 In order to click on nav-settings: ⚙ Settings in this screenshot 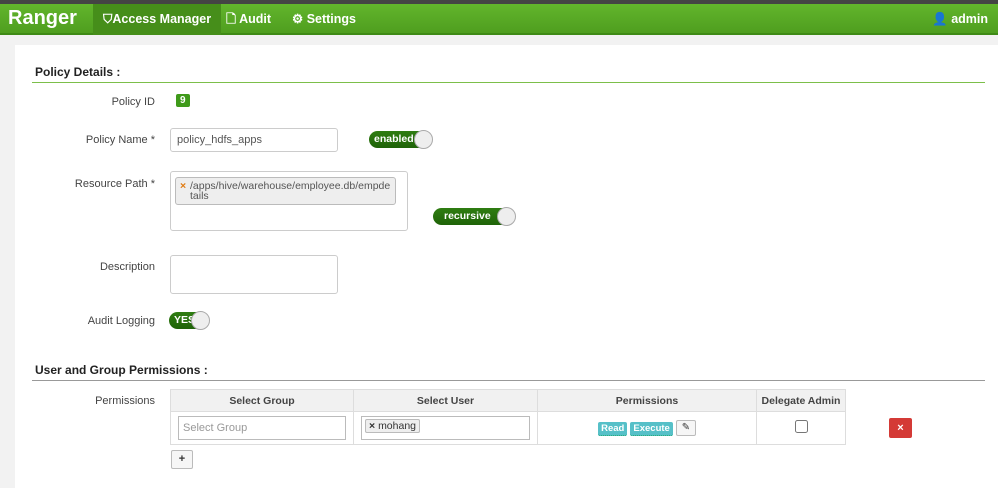, I will do `click(324, 19)`.